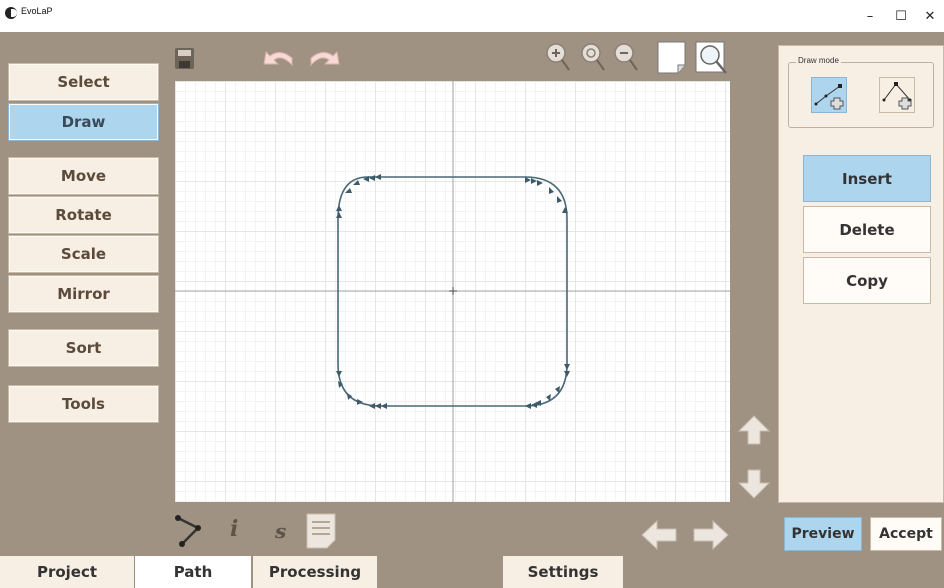  What do you see at coordinates (472, 16) in the screenshot?
I see `title-bar: EvoLaP – ☐ ✕` at bounding box center [472, 16].